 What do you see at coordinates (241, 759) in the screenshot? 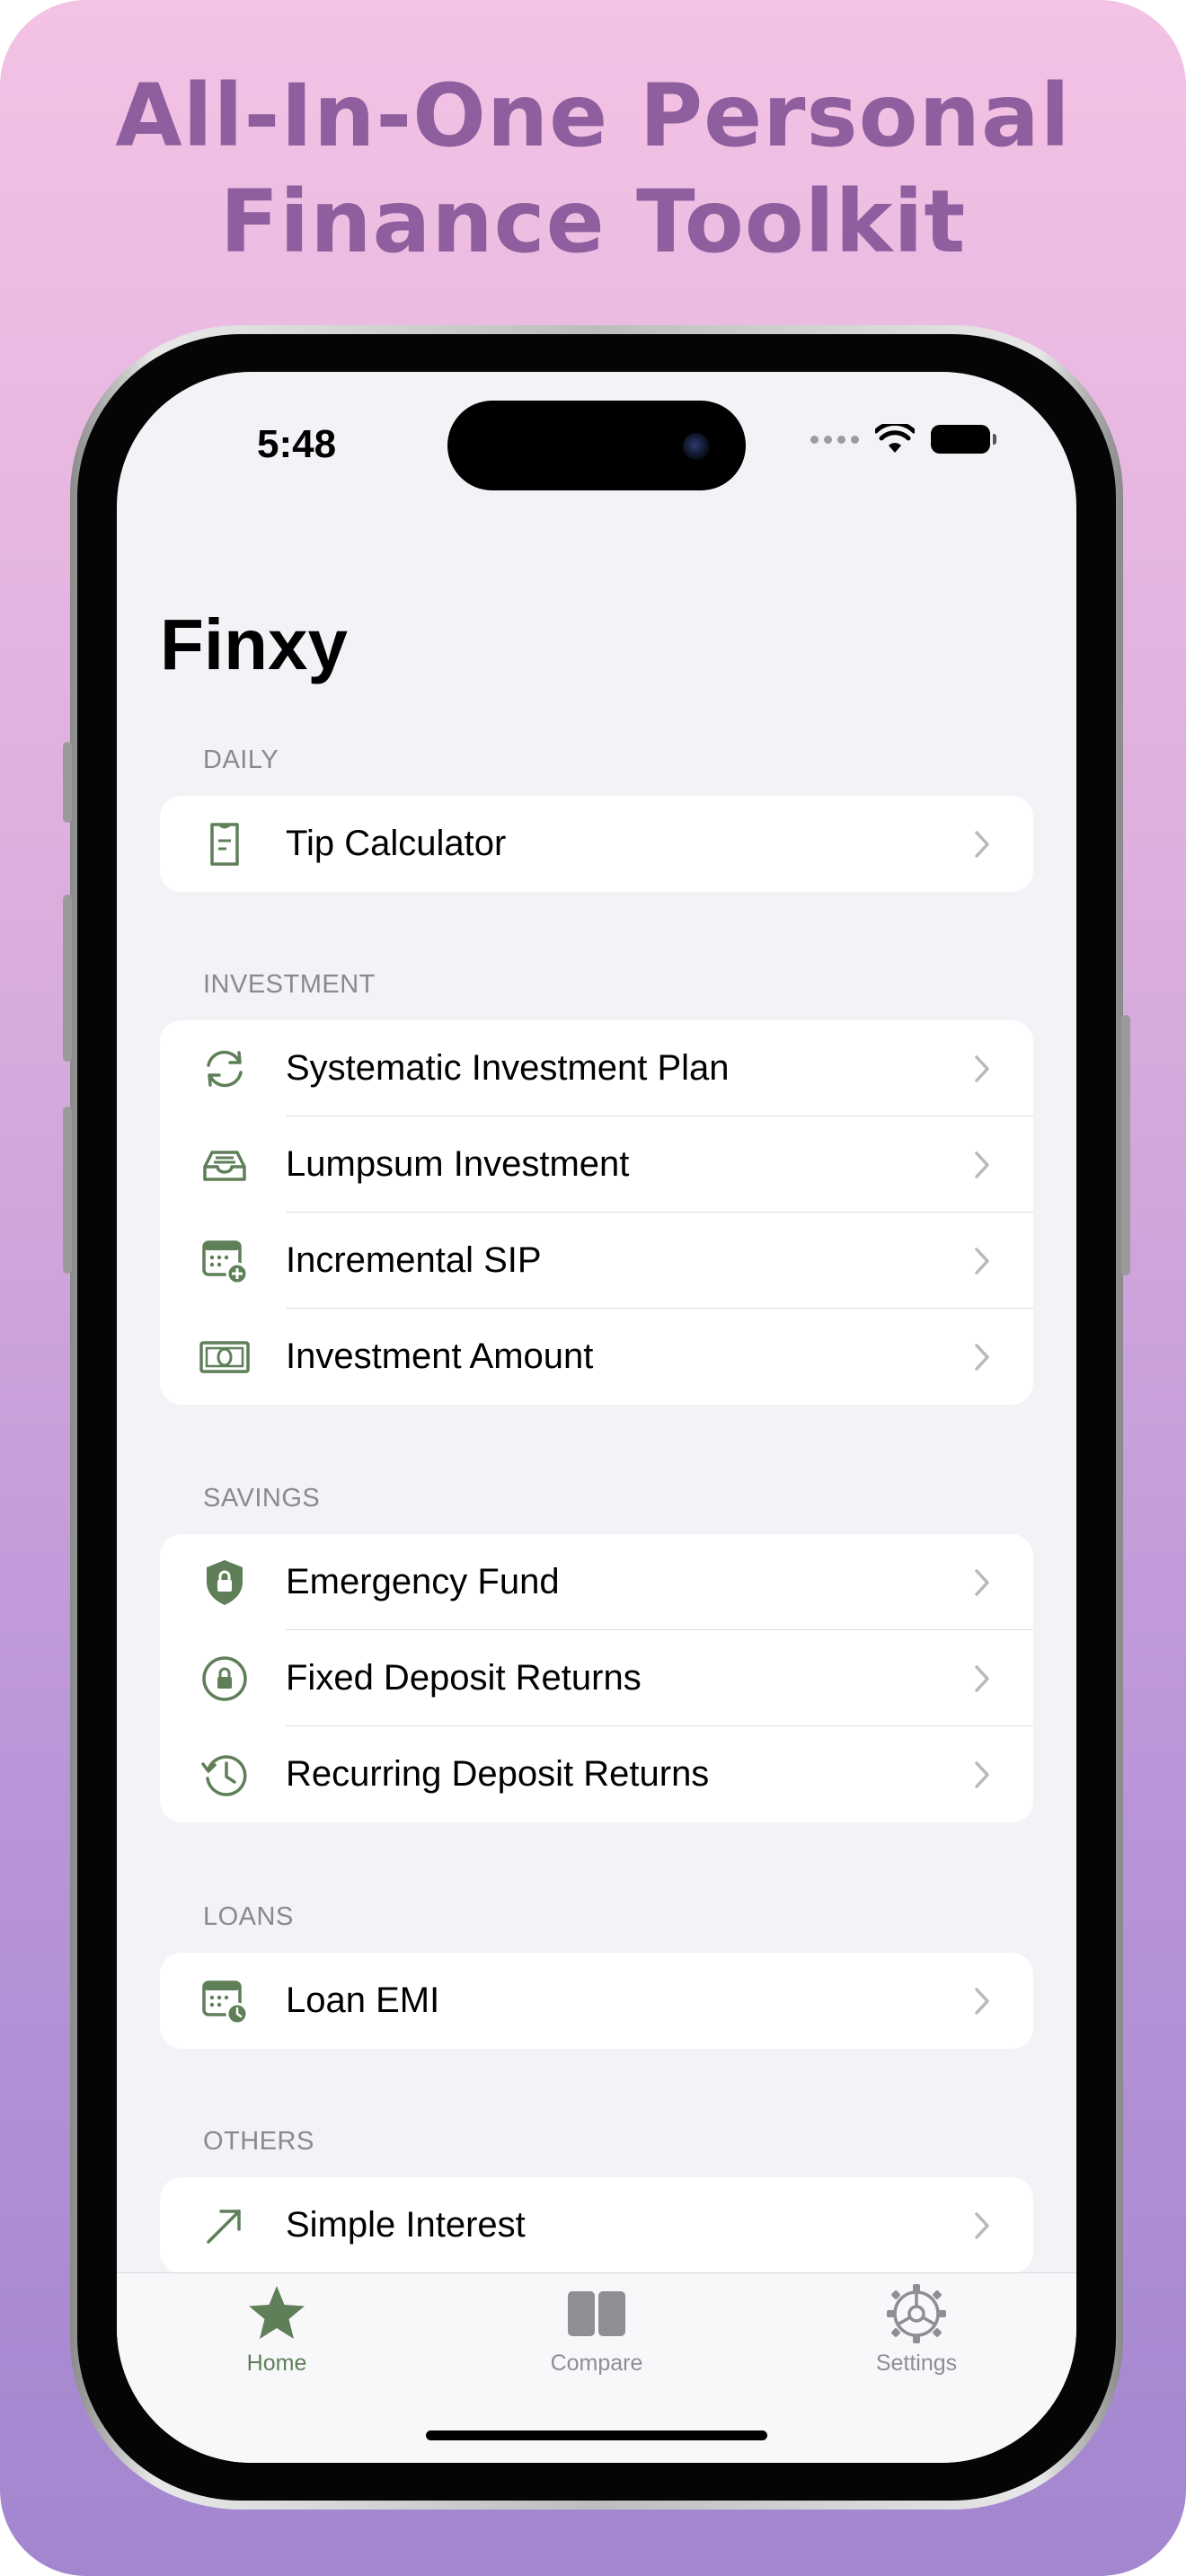
I see `section-header-daily: DAILY` at bounding box center [241, 759].